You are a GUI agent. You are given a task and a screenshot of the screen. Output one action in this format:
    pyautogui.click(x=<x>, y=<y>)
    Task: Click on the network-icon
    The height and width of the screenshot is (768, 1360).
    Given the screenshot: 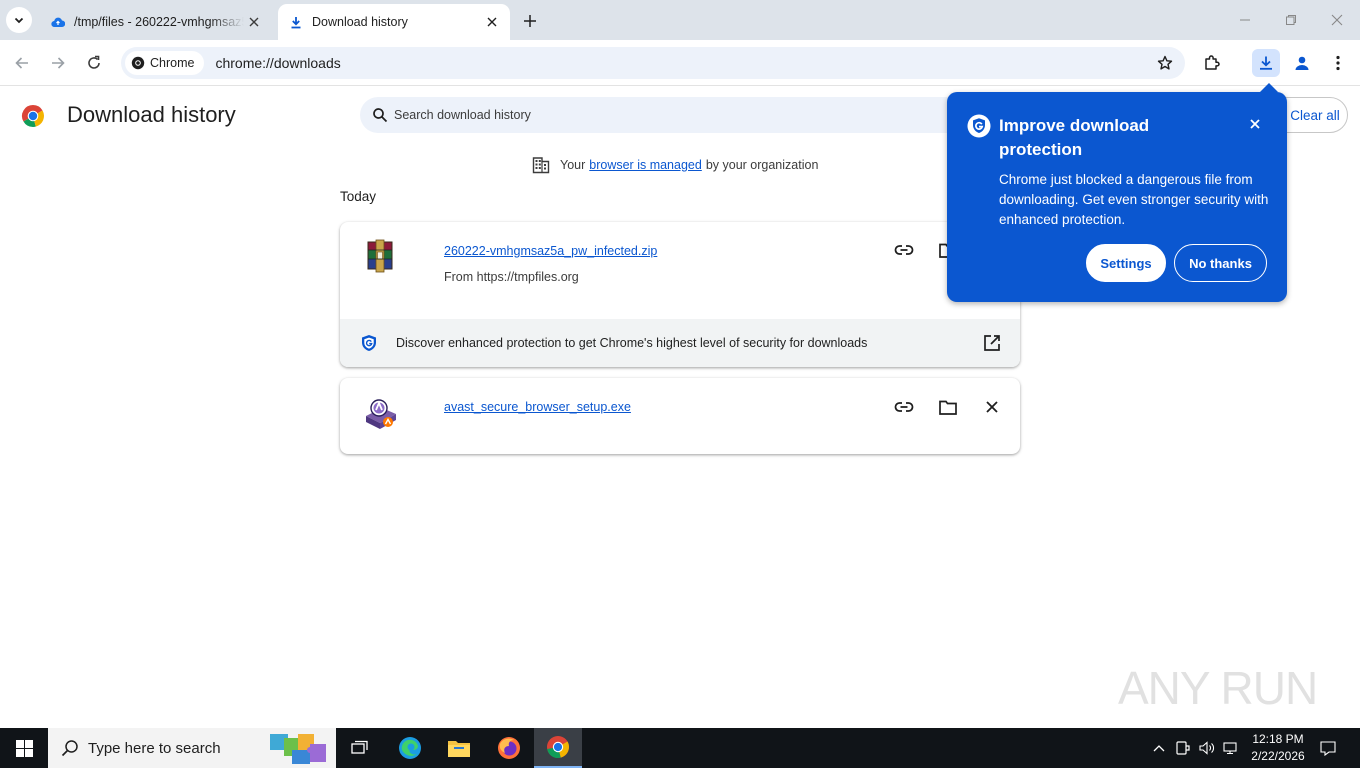 What is the action you would take?
    pyautogui.click(x=1230, y=748)
    